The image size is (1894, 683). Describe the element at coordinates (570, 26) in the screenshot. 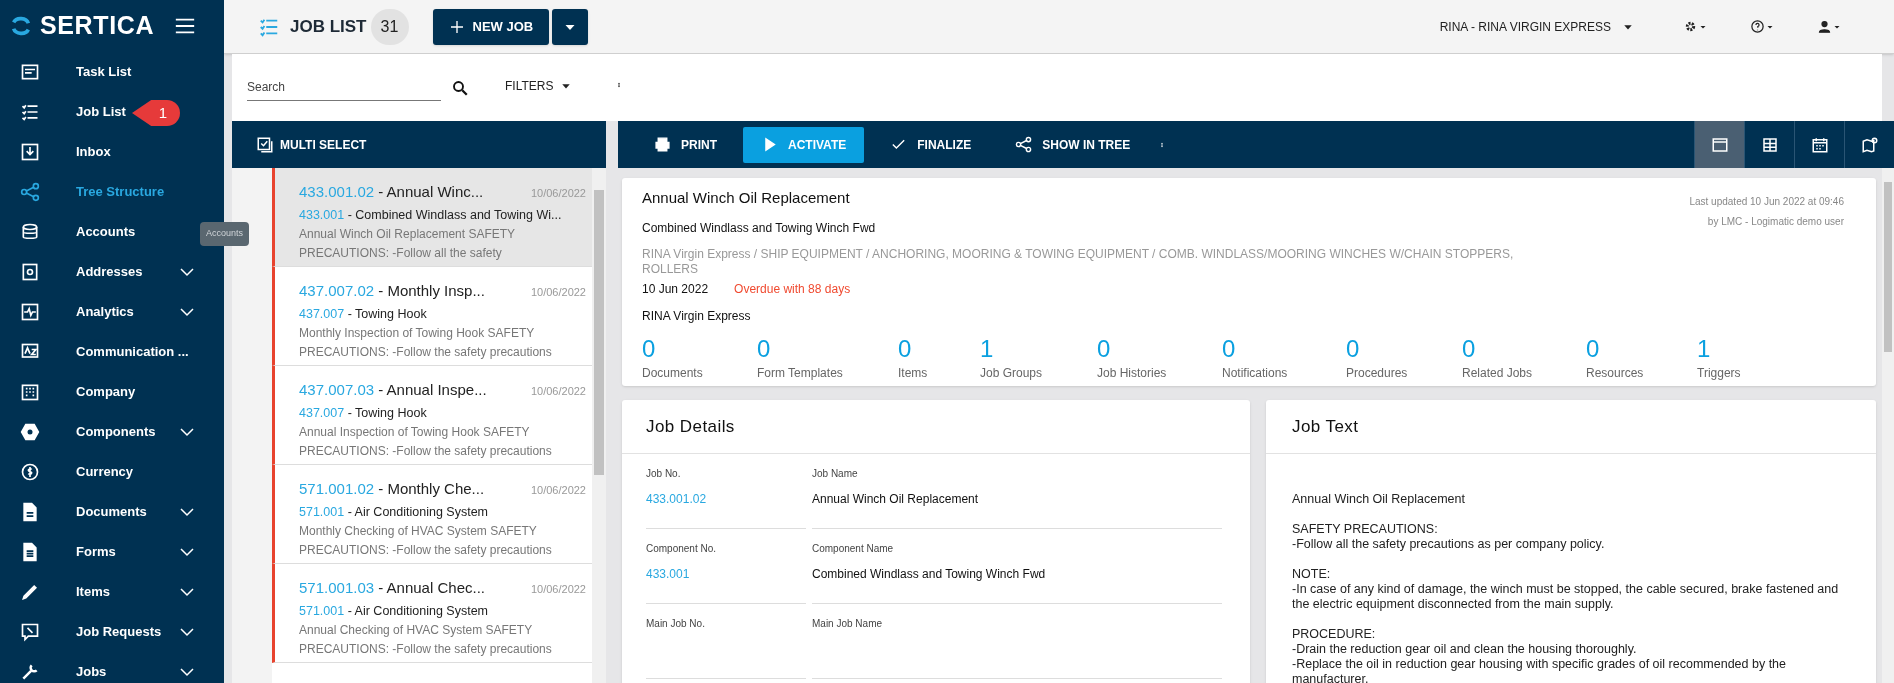

I see `dropdown-button` at that location.